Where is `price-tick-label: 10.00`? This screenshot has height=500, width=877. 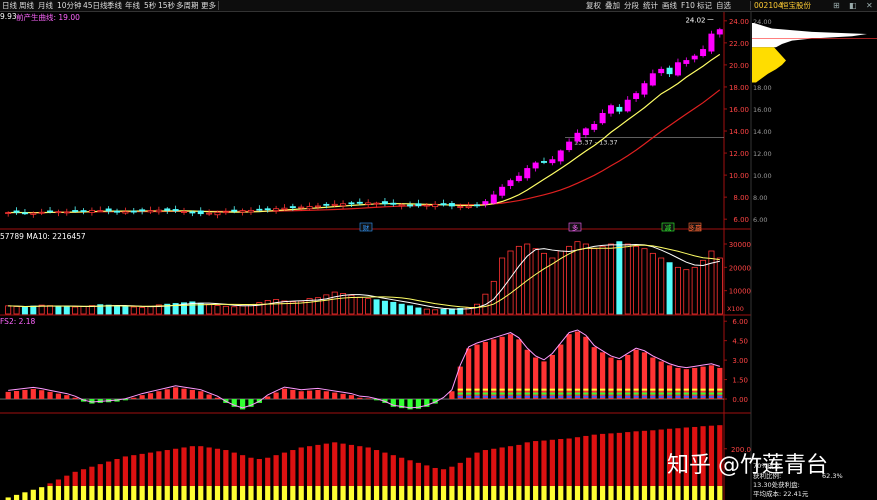 price-tick-label: 10.00 is located at coordinates (739, 176).